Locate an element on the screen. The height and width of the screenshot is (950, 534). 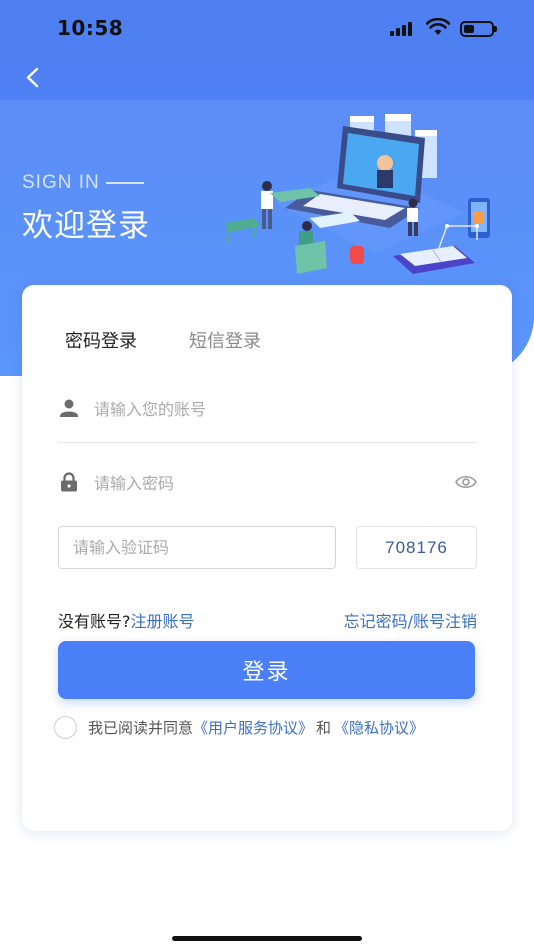
sign-in-dash is located at coordinates (124, 182).